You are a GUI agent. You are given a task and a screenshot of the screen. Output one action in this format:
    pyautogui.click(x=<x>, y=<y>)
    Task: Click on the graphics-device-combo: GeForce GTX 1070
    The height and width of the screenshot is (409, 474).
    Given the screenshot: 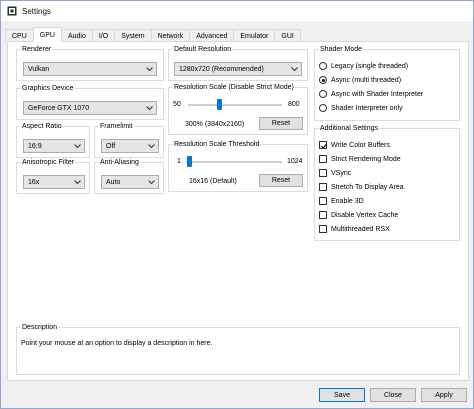 What is the action you would take?
    pyautogui.click(x=90, y=108)
    